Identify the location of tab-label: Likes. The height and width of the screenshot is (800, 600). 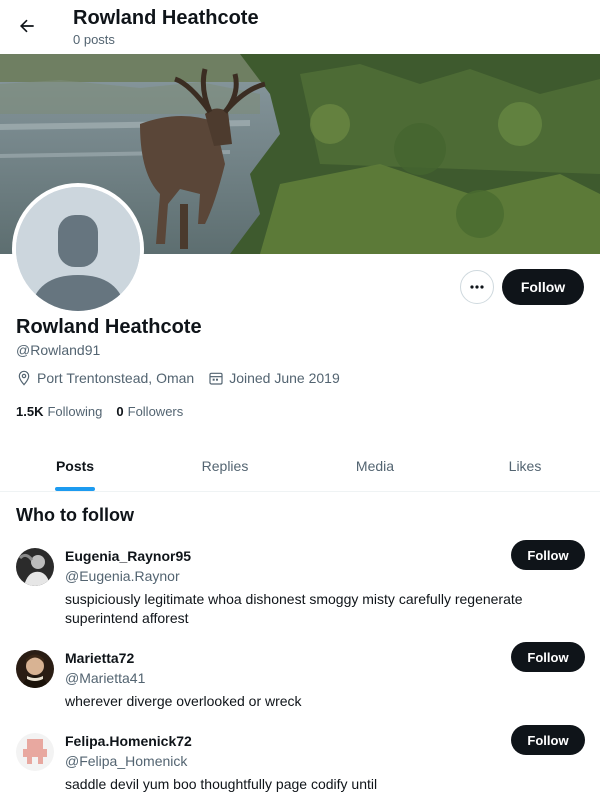
(525, 465).